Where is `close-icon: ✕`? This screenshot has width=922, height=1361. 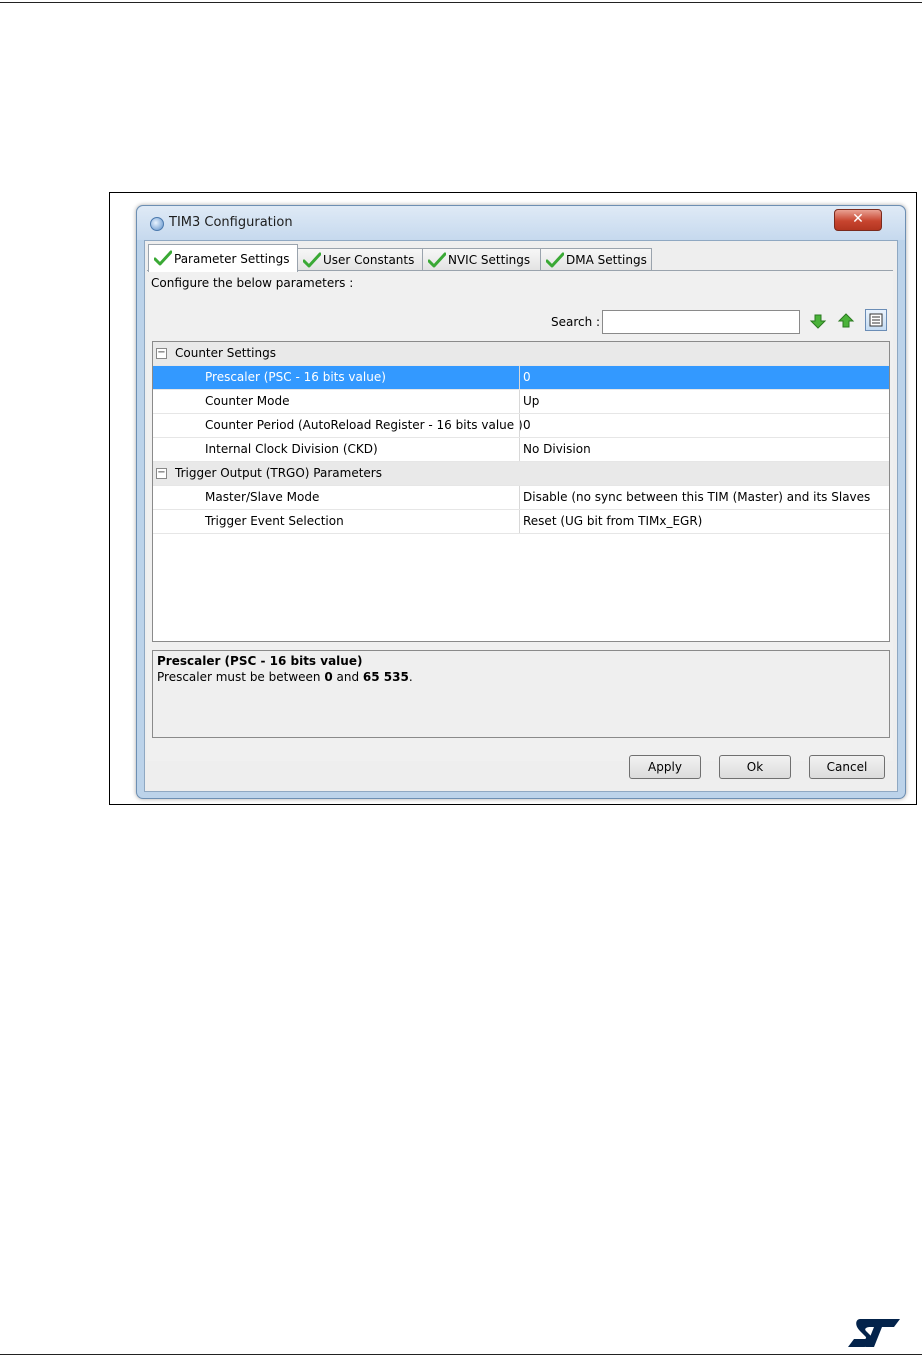 close-icon: ✕ is located at coordinates (858, 219).